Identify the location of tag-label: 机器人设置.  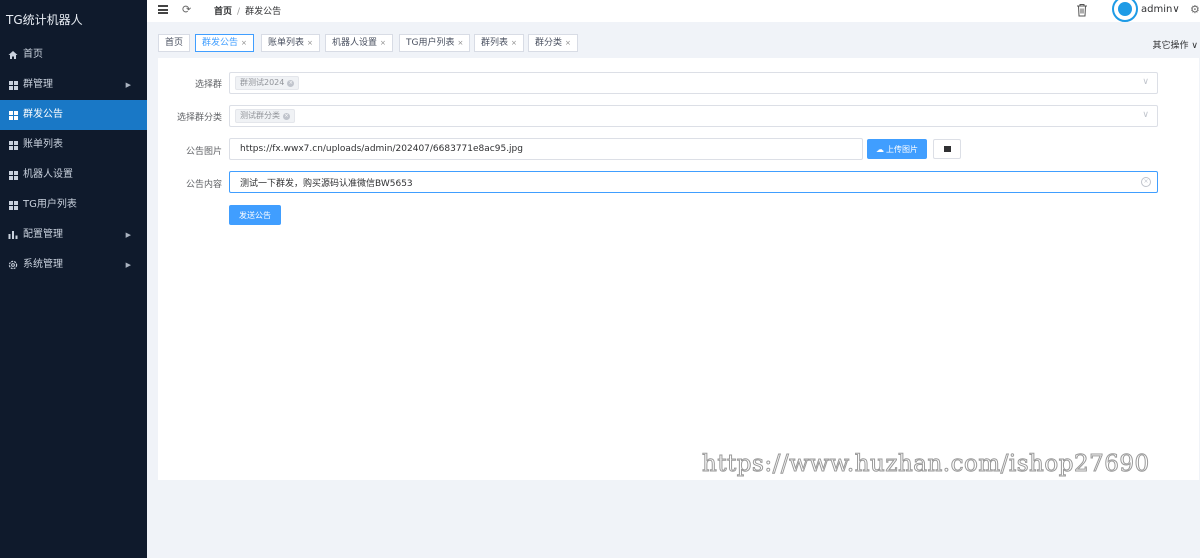
(355, 43).